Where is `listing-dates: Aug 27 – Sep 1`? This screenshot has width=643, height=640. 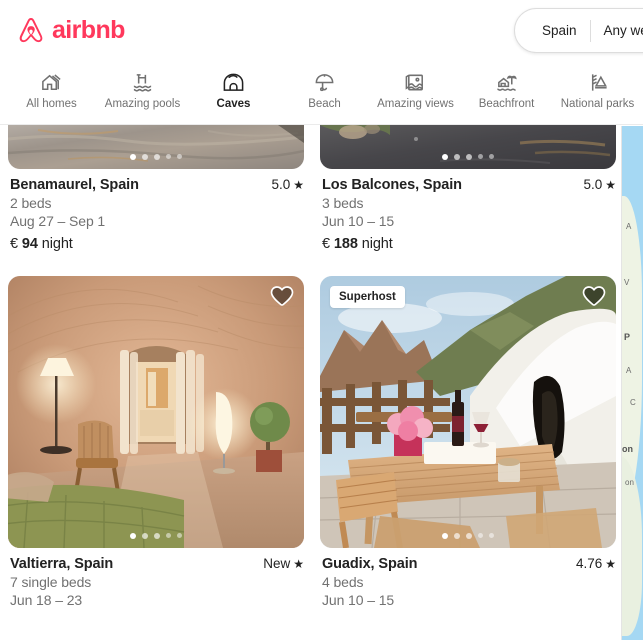
listing-dates: Aug 27 – Sep 1 is located at coordinates (58, 221).